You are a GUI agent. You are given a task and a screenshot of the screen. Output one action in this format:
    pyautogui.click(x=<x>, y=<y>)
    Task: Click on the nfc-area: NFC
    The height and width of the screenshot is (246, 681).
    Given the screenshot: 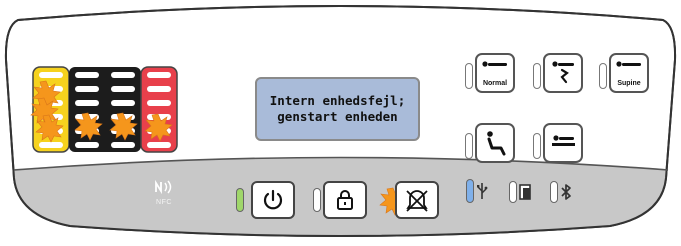 What is the action you would take?
    pyautogui.click(x=164, y=192)
    